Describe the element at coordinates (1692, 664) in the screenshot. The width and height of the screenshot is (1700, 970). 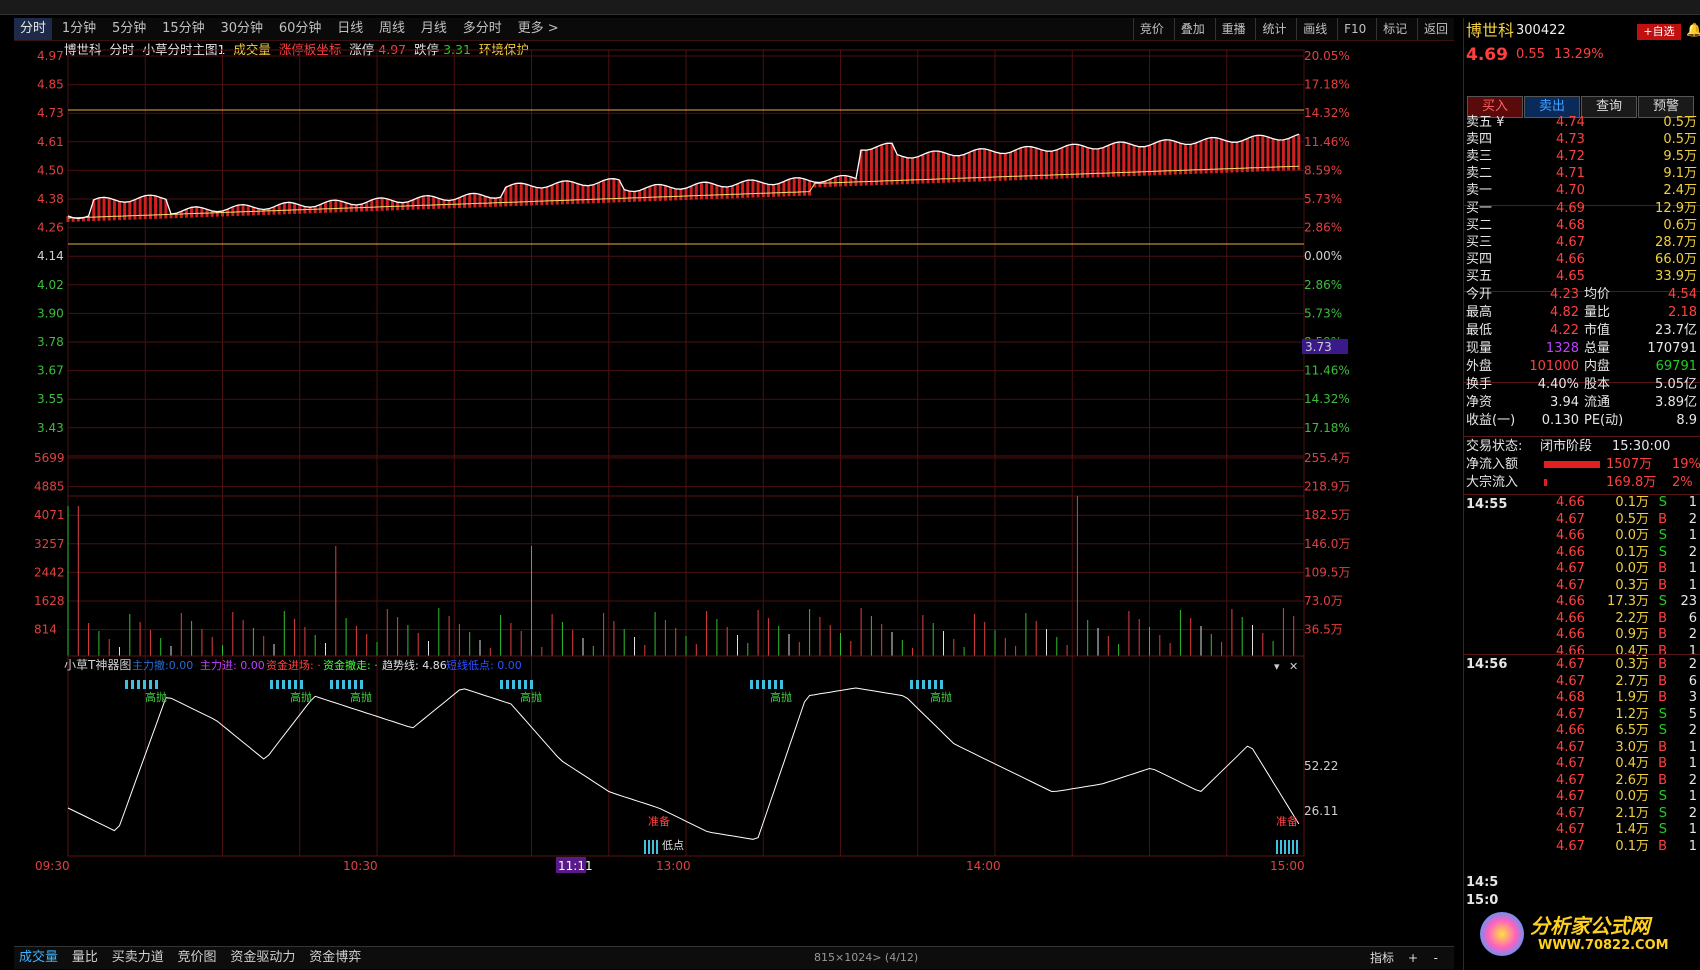
I see `tick-count: 2` at that location.